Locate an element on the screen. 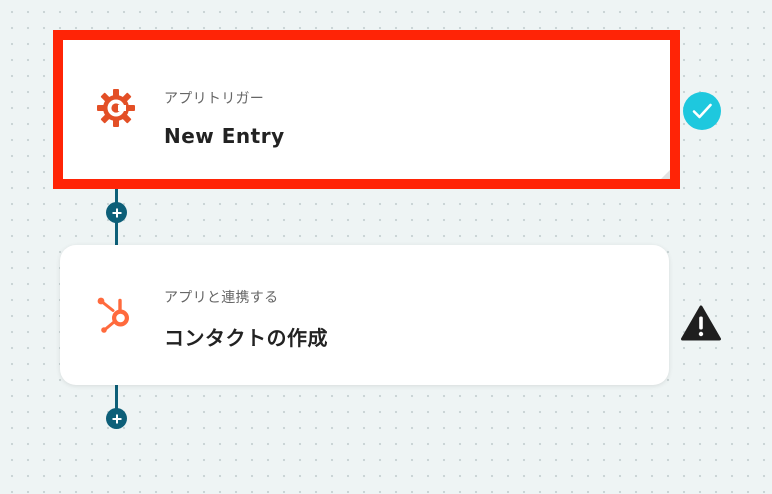 This screenshot has width=772, height=494. warning-icon is located at coordinates (701, 323).